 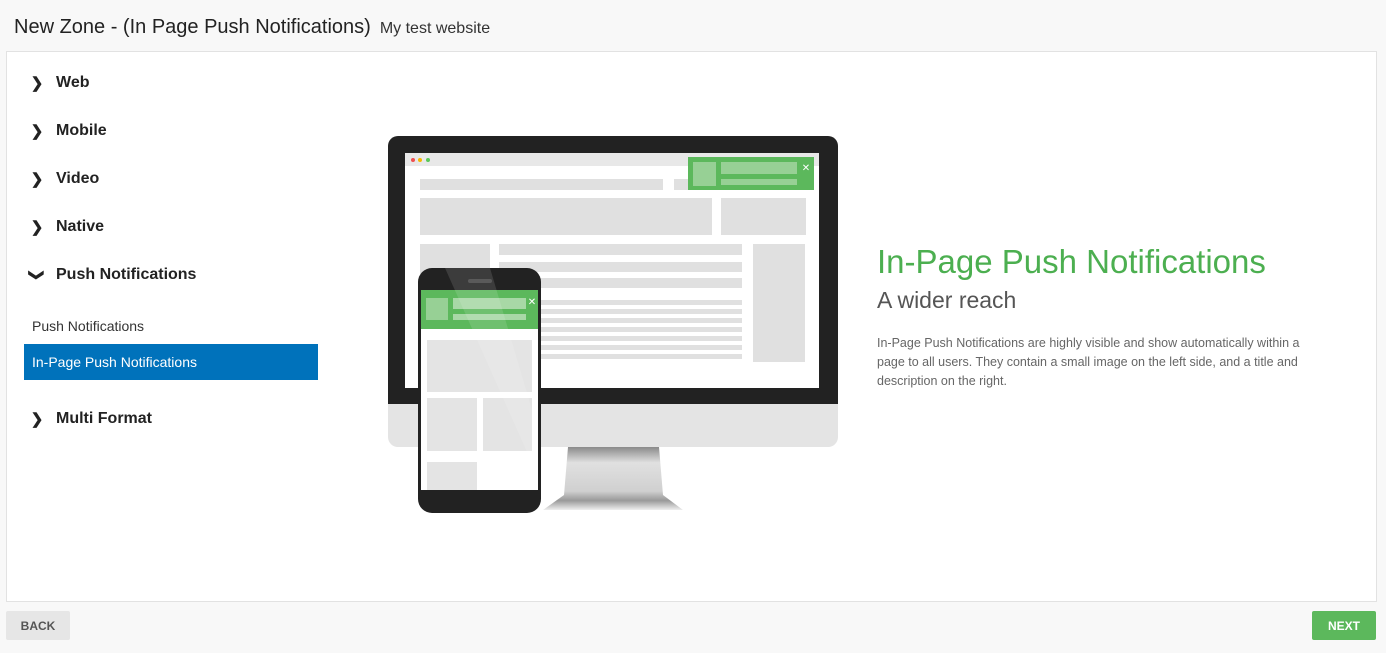 What do you see at coordinates (73, 82) in the screenshot?
I see `category-label: Web` at bounding box center [73, 82].